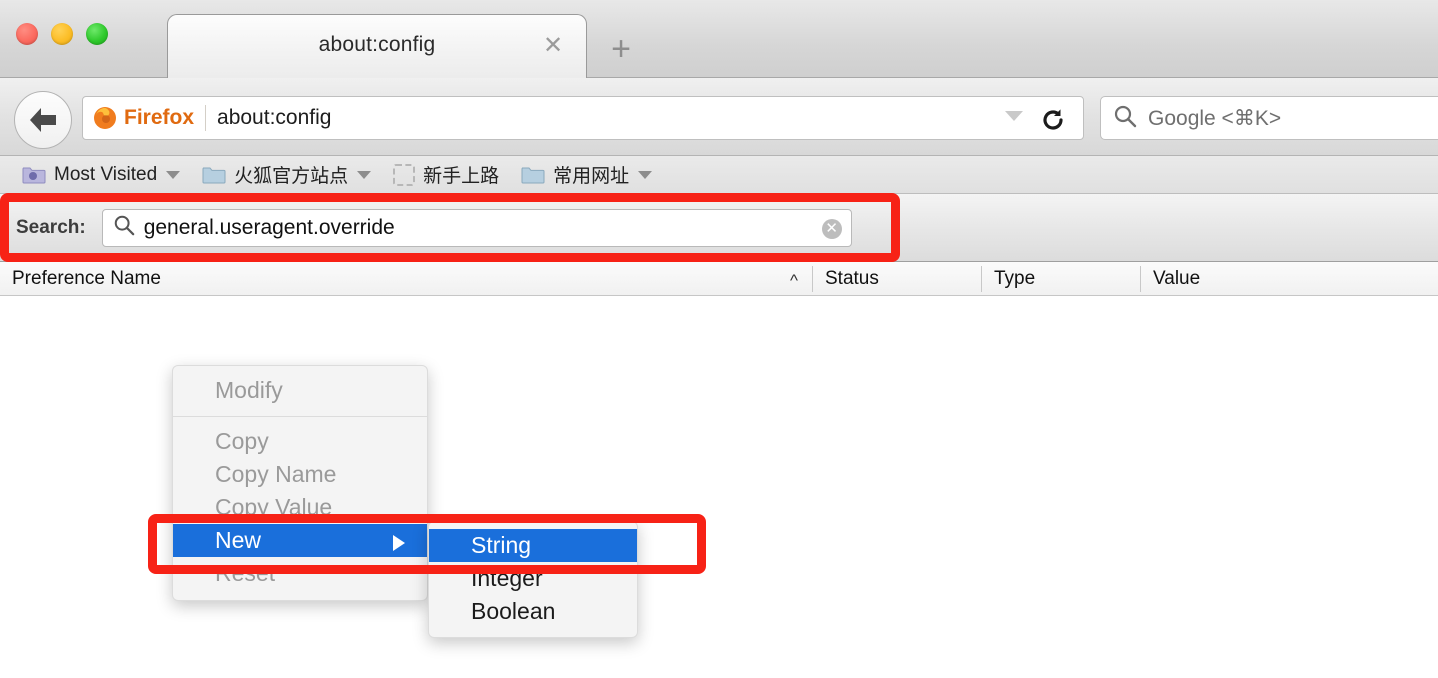 The height and width of the screenshot is (678, 1438). Describe the element at coordinates (1177, 278) in the screenshot. I see `column-label: Value` at that location.